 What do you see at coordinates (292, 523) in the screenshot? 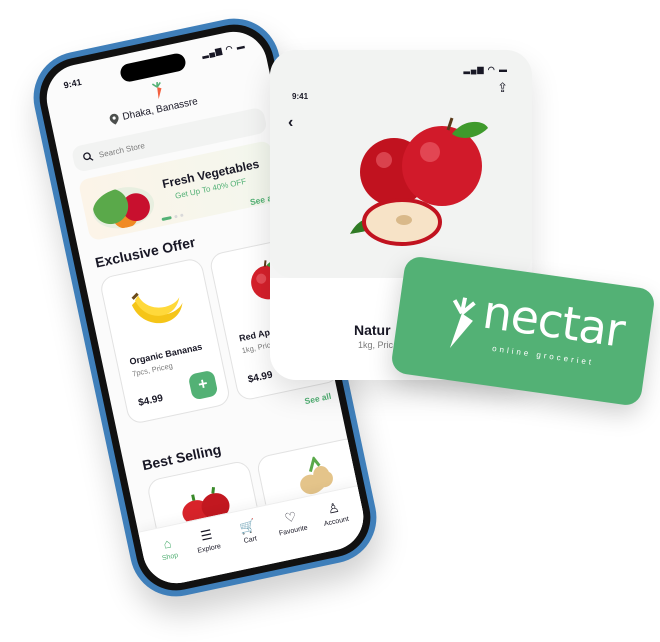
I see `nav-favourite: ♡ Favourite` at bounding box center [292, 523].